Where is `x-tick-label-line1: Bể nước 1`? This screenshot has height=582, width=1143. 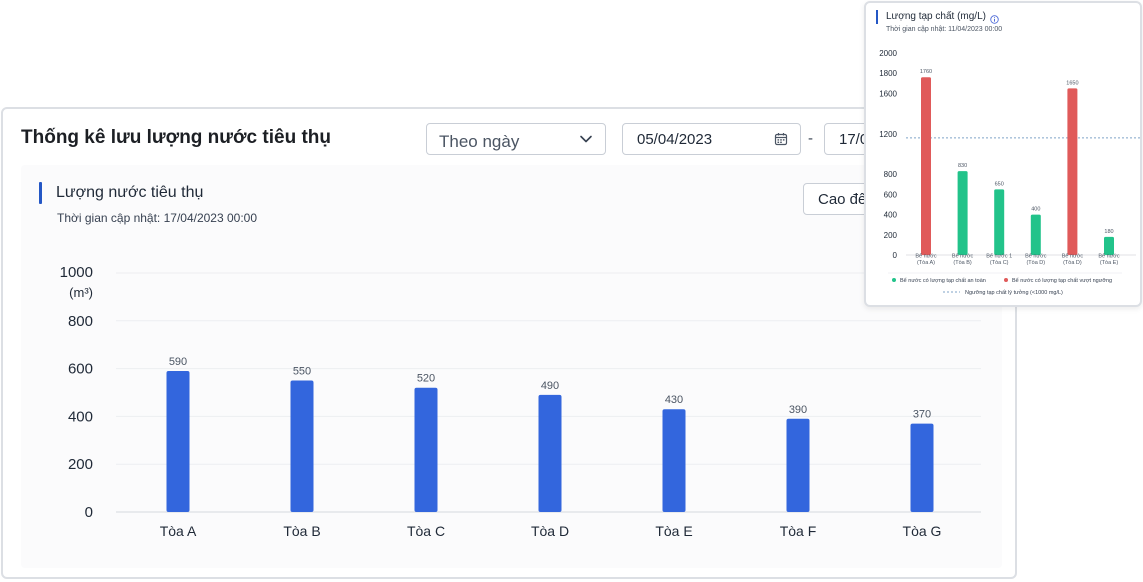
x-tick-label-line1: Bể nước 1 is located at coordinates (999, 256).